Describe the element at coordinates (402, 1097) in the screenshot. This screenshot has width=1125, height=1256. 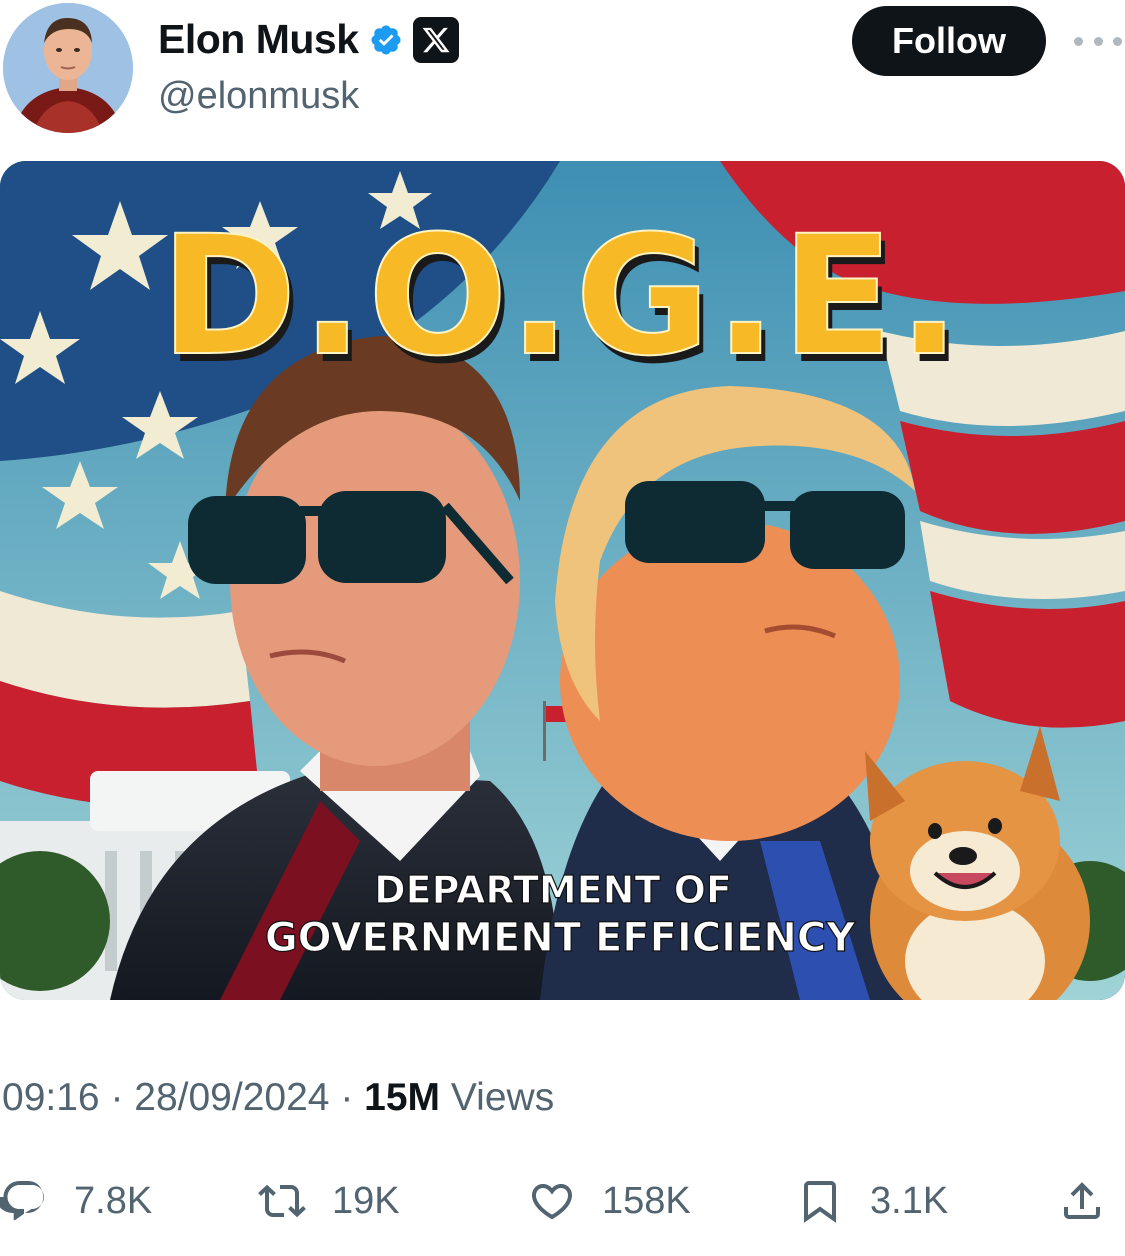
I see `views-count: 15M` at that location.